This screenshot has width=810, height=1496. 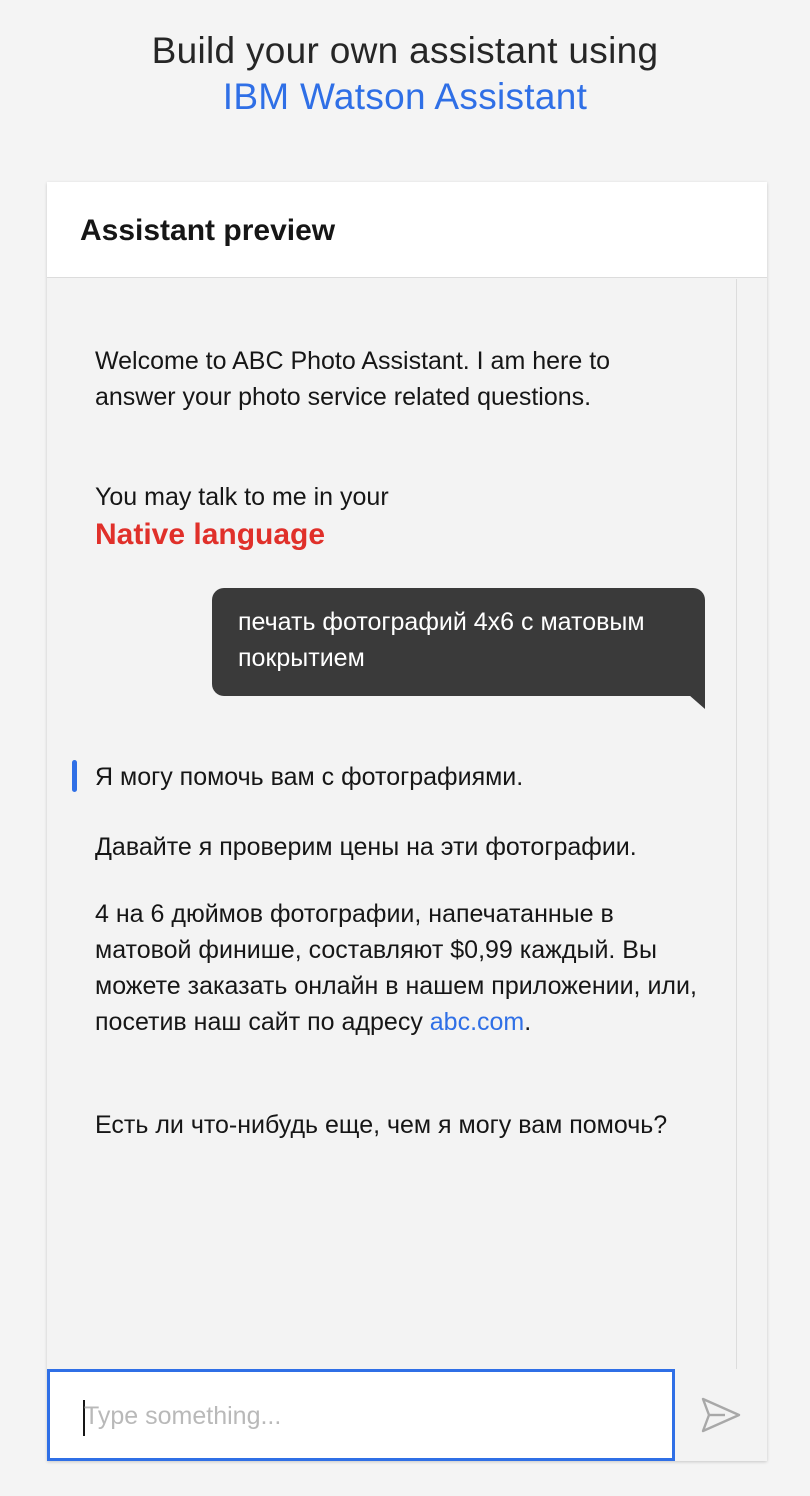 I want to click on hero-line-1: Build your own assistant using, so click(x=405, y=50).